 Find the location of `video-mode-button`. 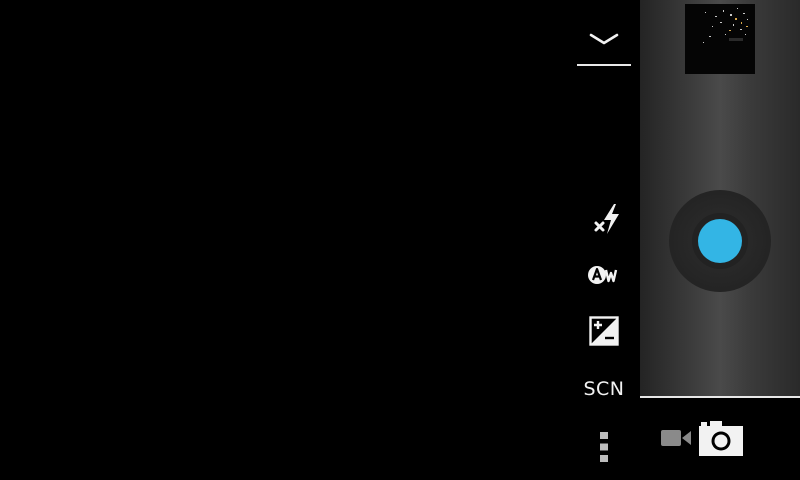

video-mode-button is located at coordinates (676, 438).